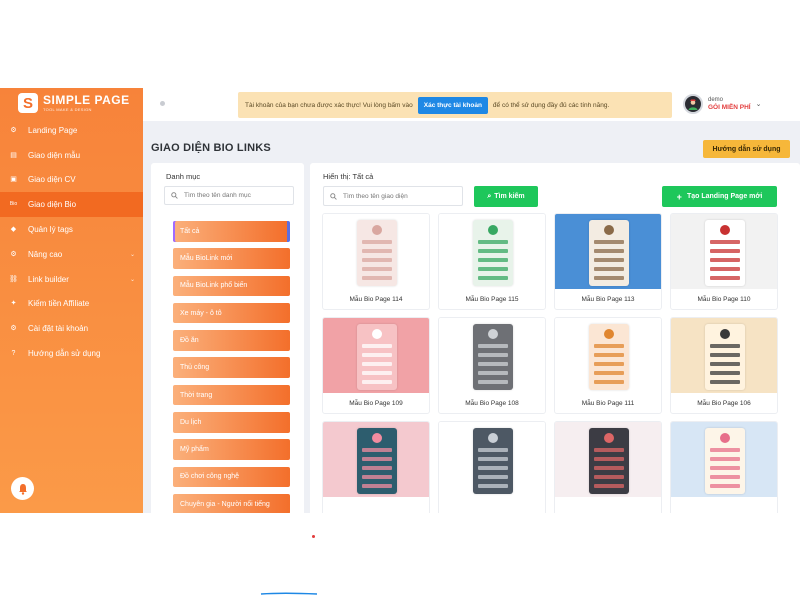 The width and height of the screenshot is (800, 600). I want to click on chevron-down-icon: ⌄, so click(758, 104).